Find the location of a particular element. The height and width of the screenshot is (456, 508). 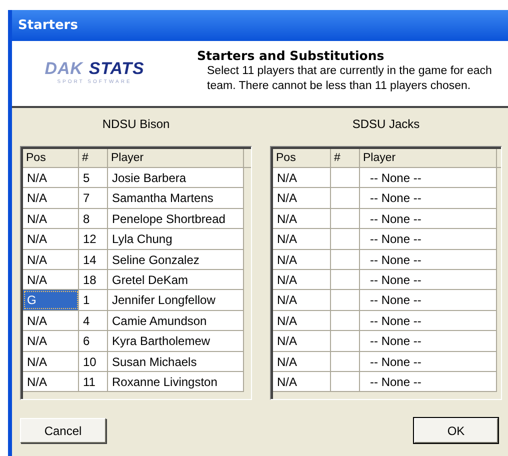

dialog-description: Select 11 players that are currently in the game for each team. There cannot be less than 11 players chosen. is located at coordinates (349, 79).